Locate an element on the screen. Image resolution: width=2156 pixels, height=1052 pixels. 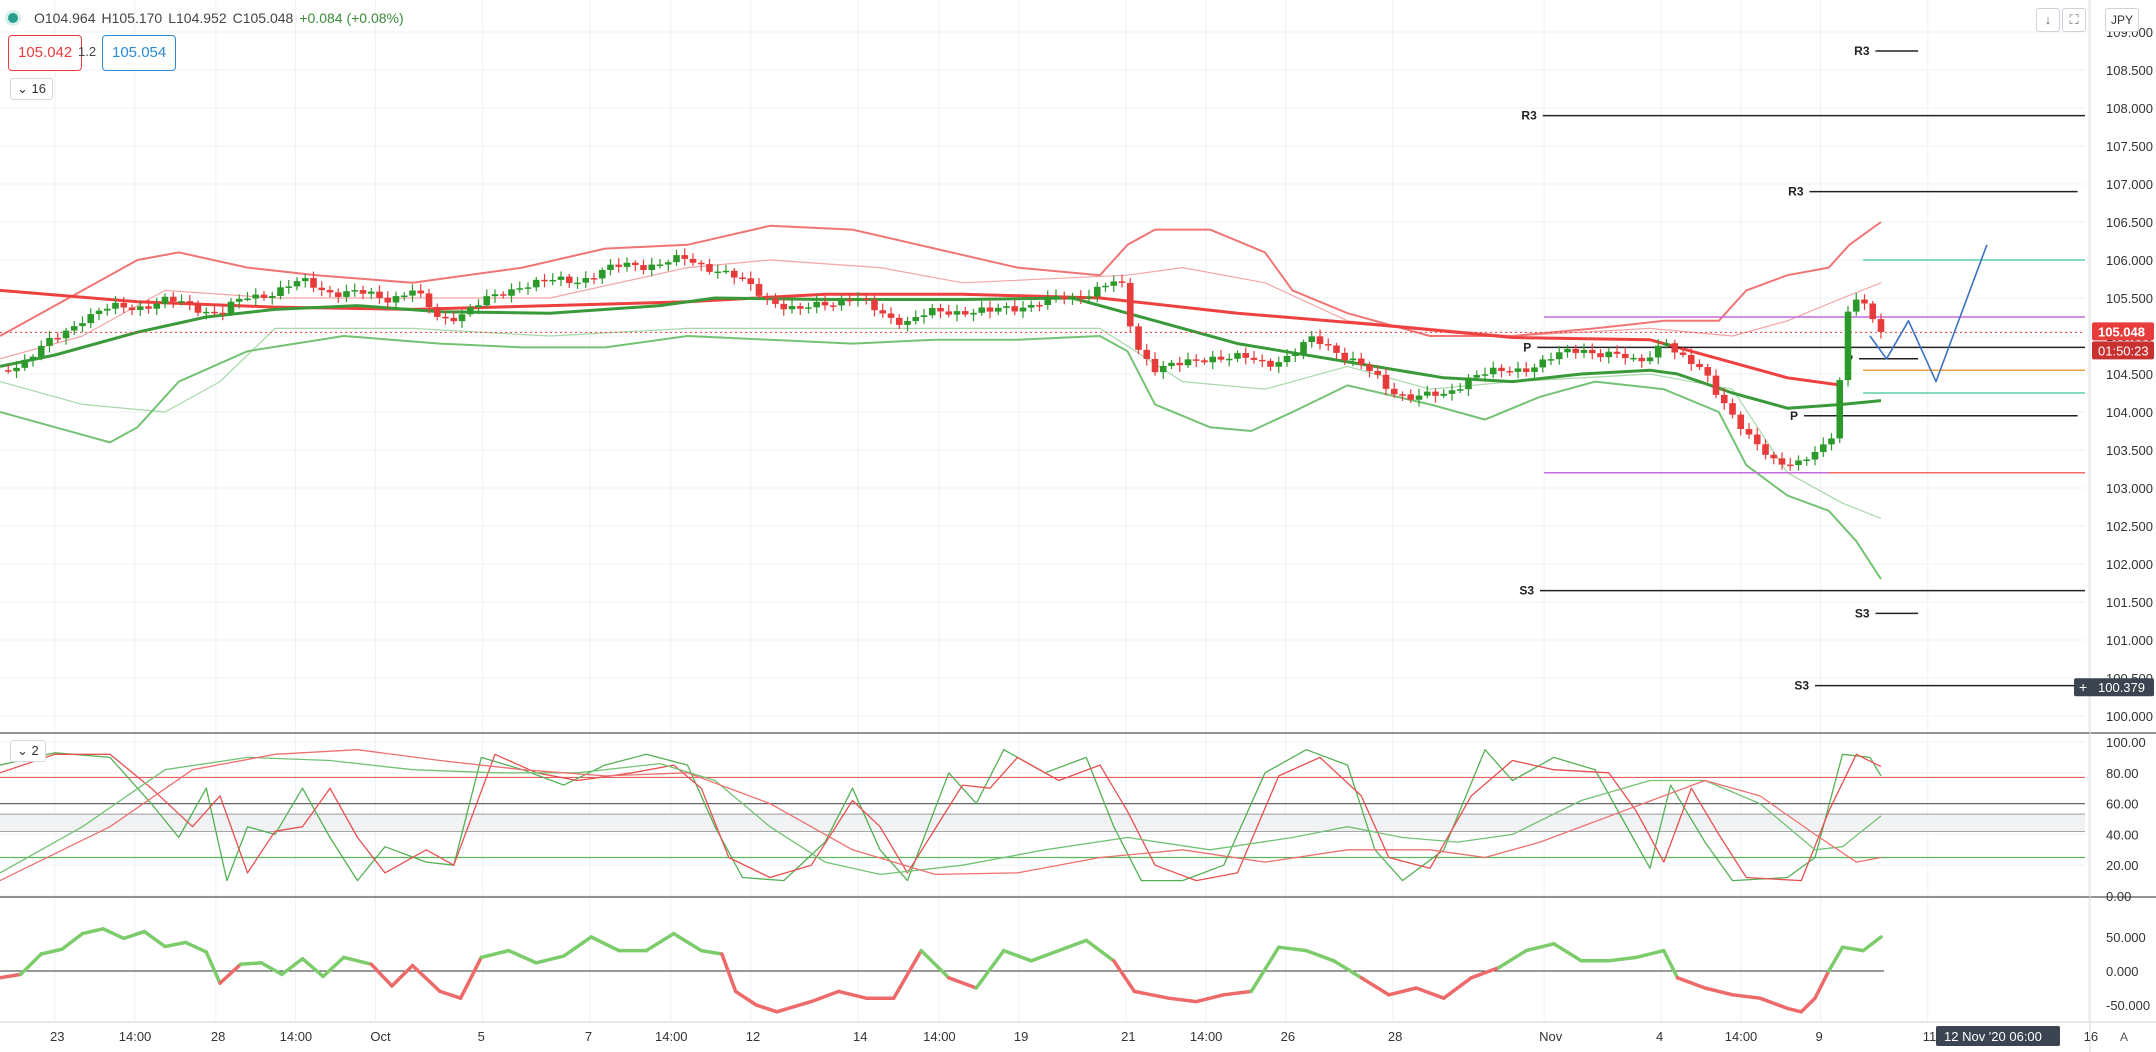
low-value: L104.952 is located at coordinates (197, 18).